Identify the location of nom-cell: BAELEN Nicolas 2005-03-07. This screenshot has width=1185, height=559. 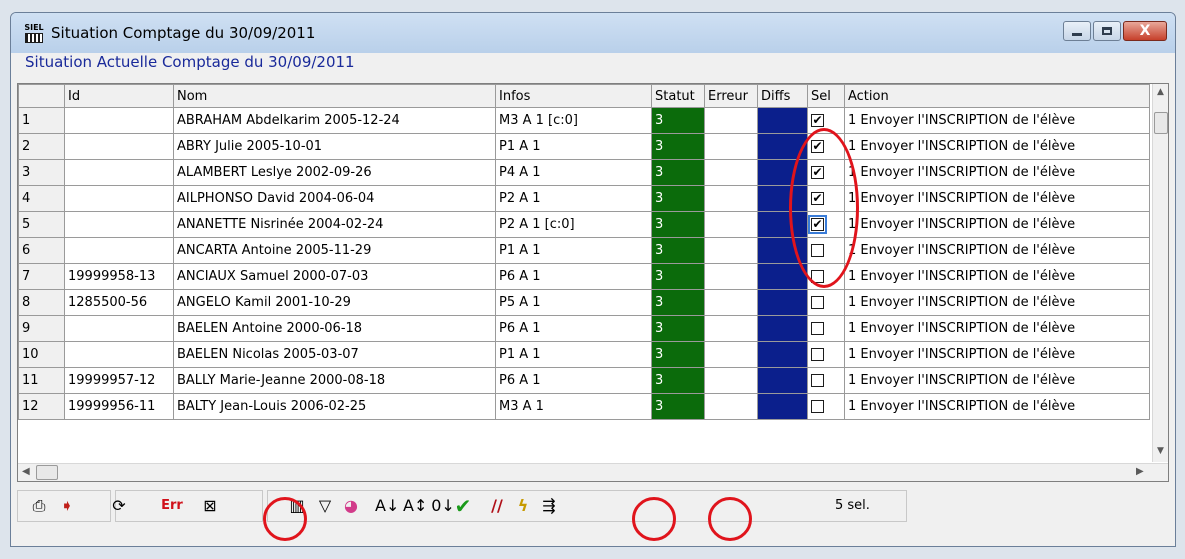
(334, 354).